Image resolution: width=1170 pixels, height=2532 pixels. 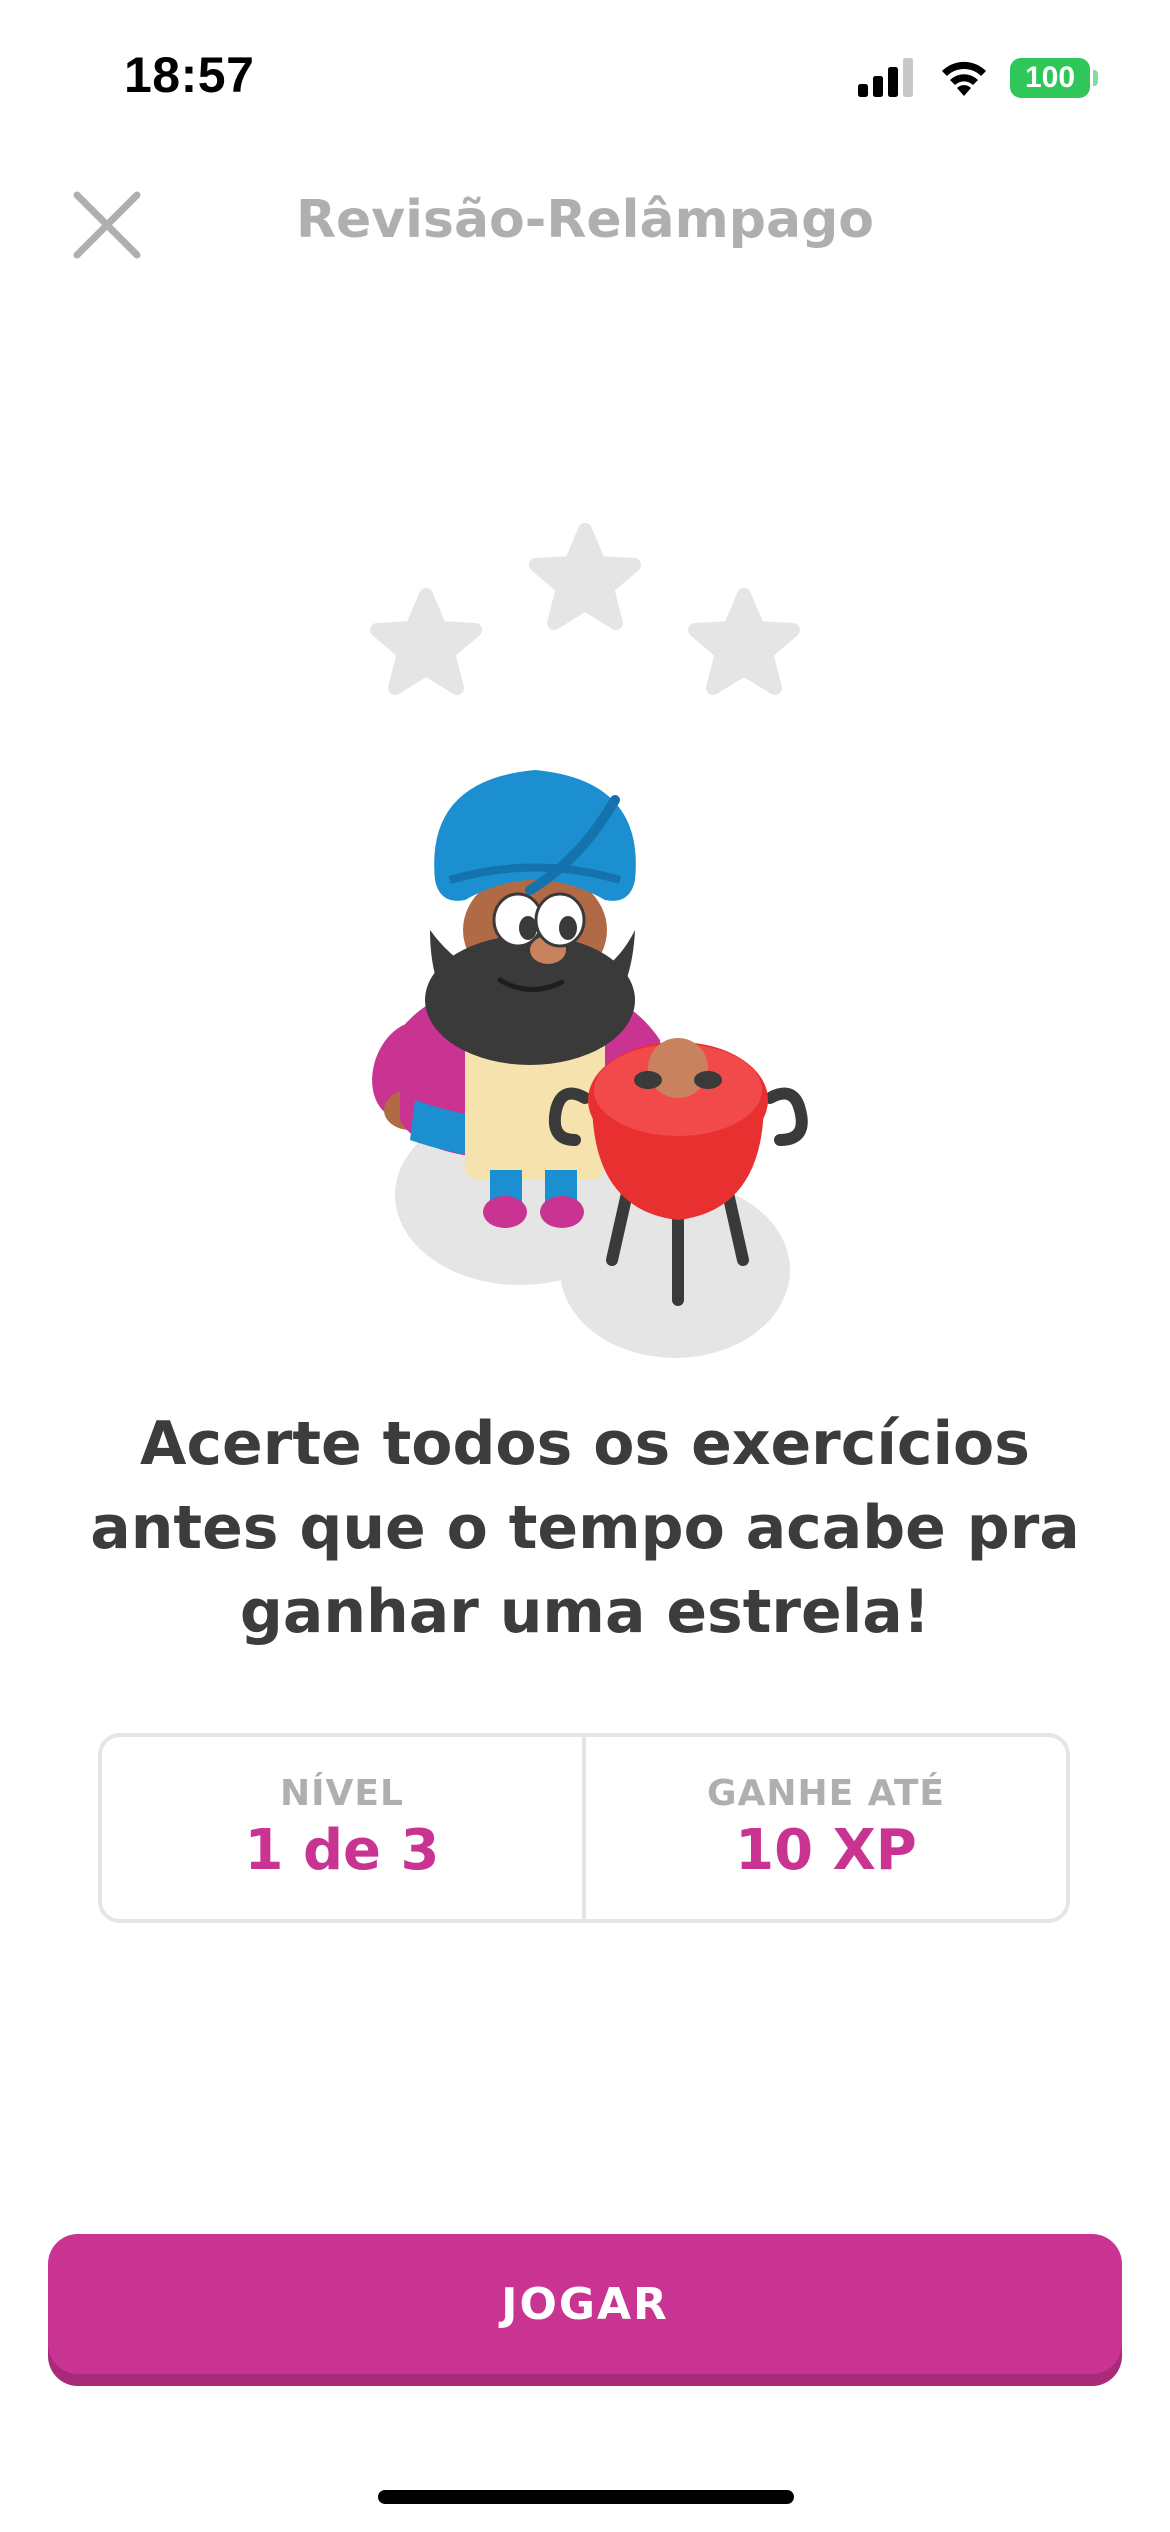 I want to click on status-time: 18:57, so click(x=189, y=75).